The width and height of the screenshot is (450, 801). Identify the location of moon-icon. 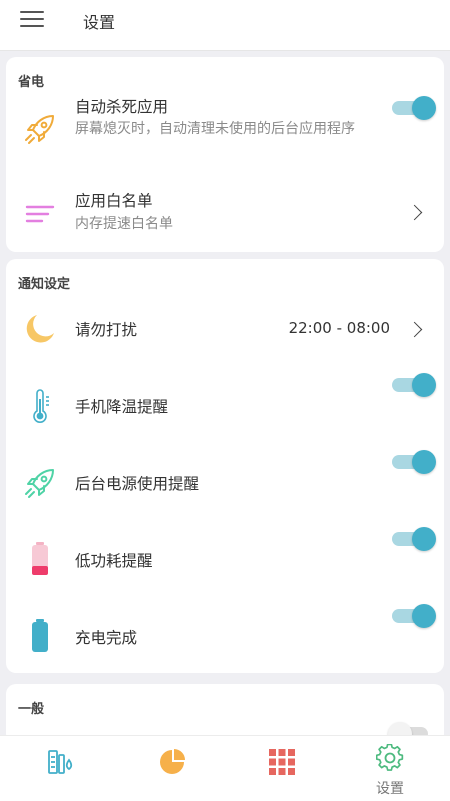
(40, 329).